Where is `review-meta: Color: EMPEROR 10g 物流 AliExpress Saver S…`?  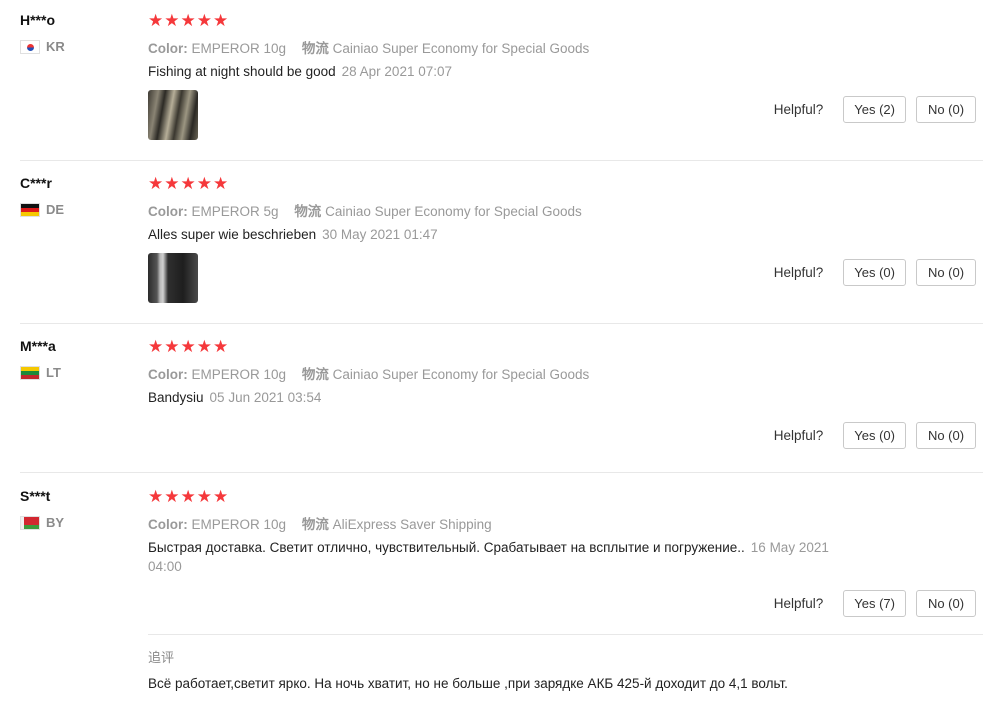 review-meta: Color: EMPEROR 10g 物流 AliExpress Saver S… is located at coordinates (320, 523).